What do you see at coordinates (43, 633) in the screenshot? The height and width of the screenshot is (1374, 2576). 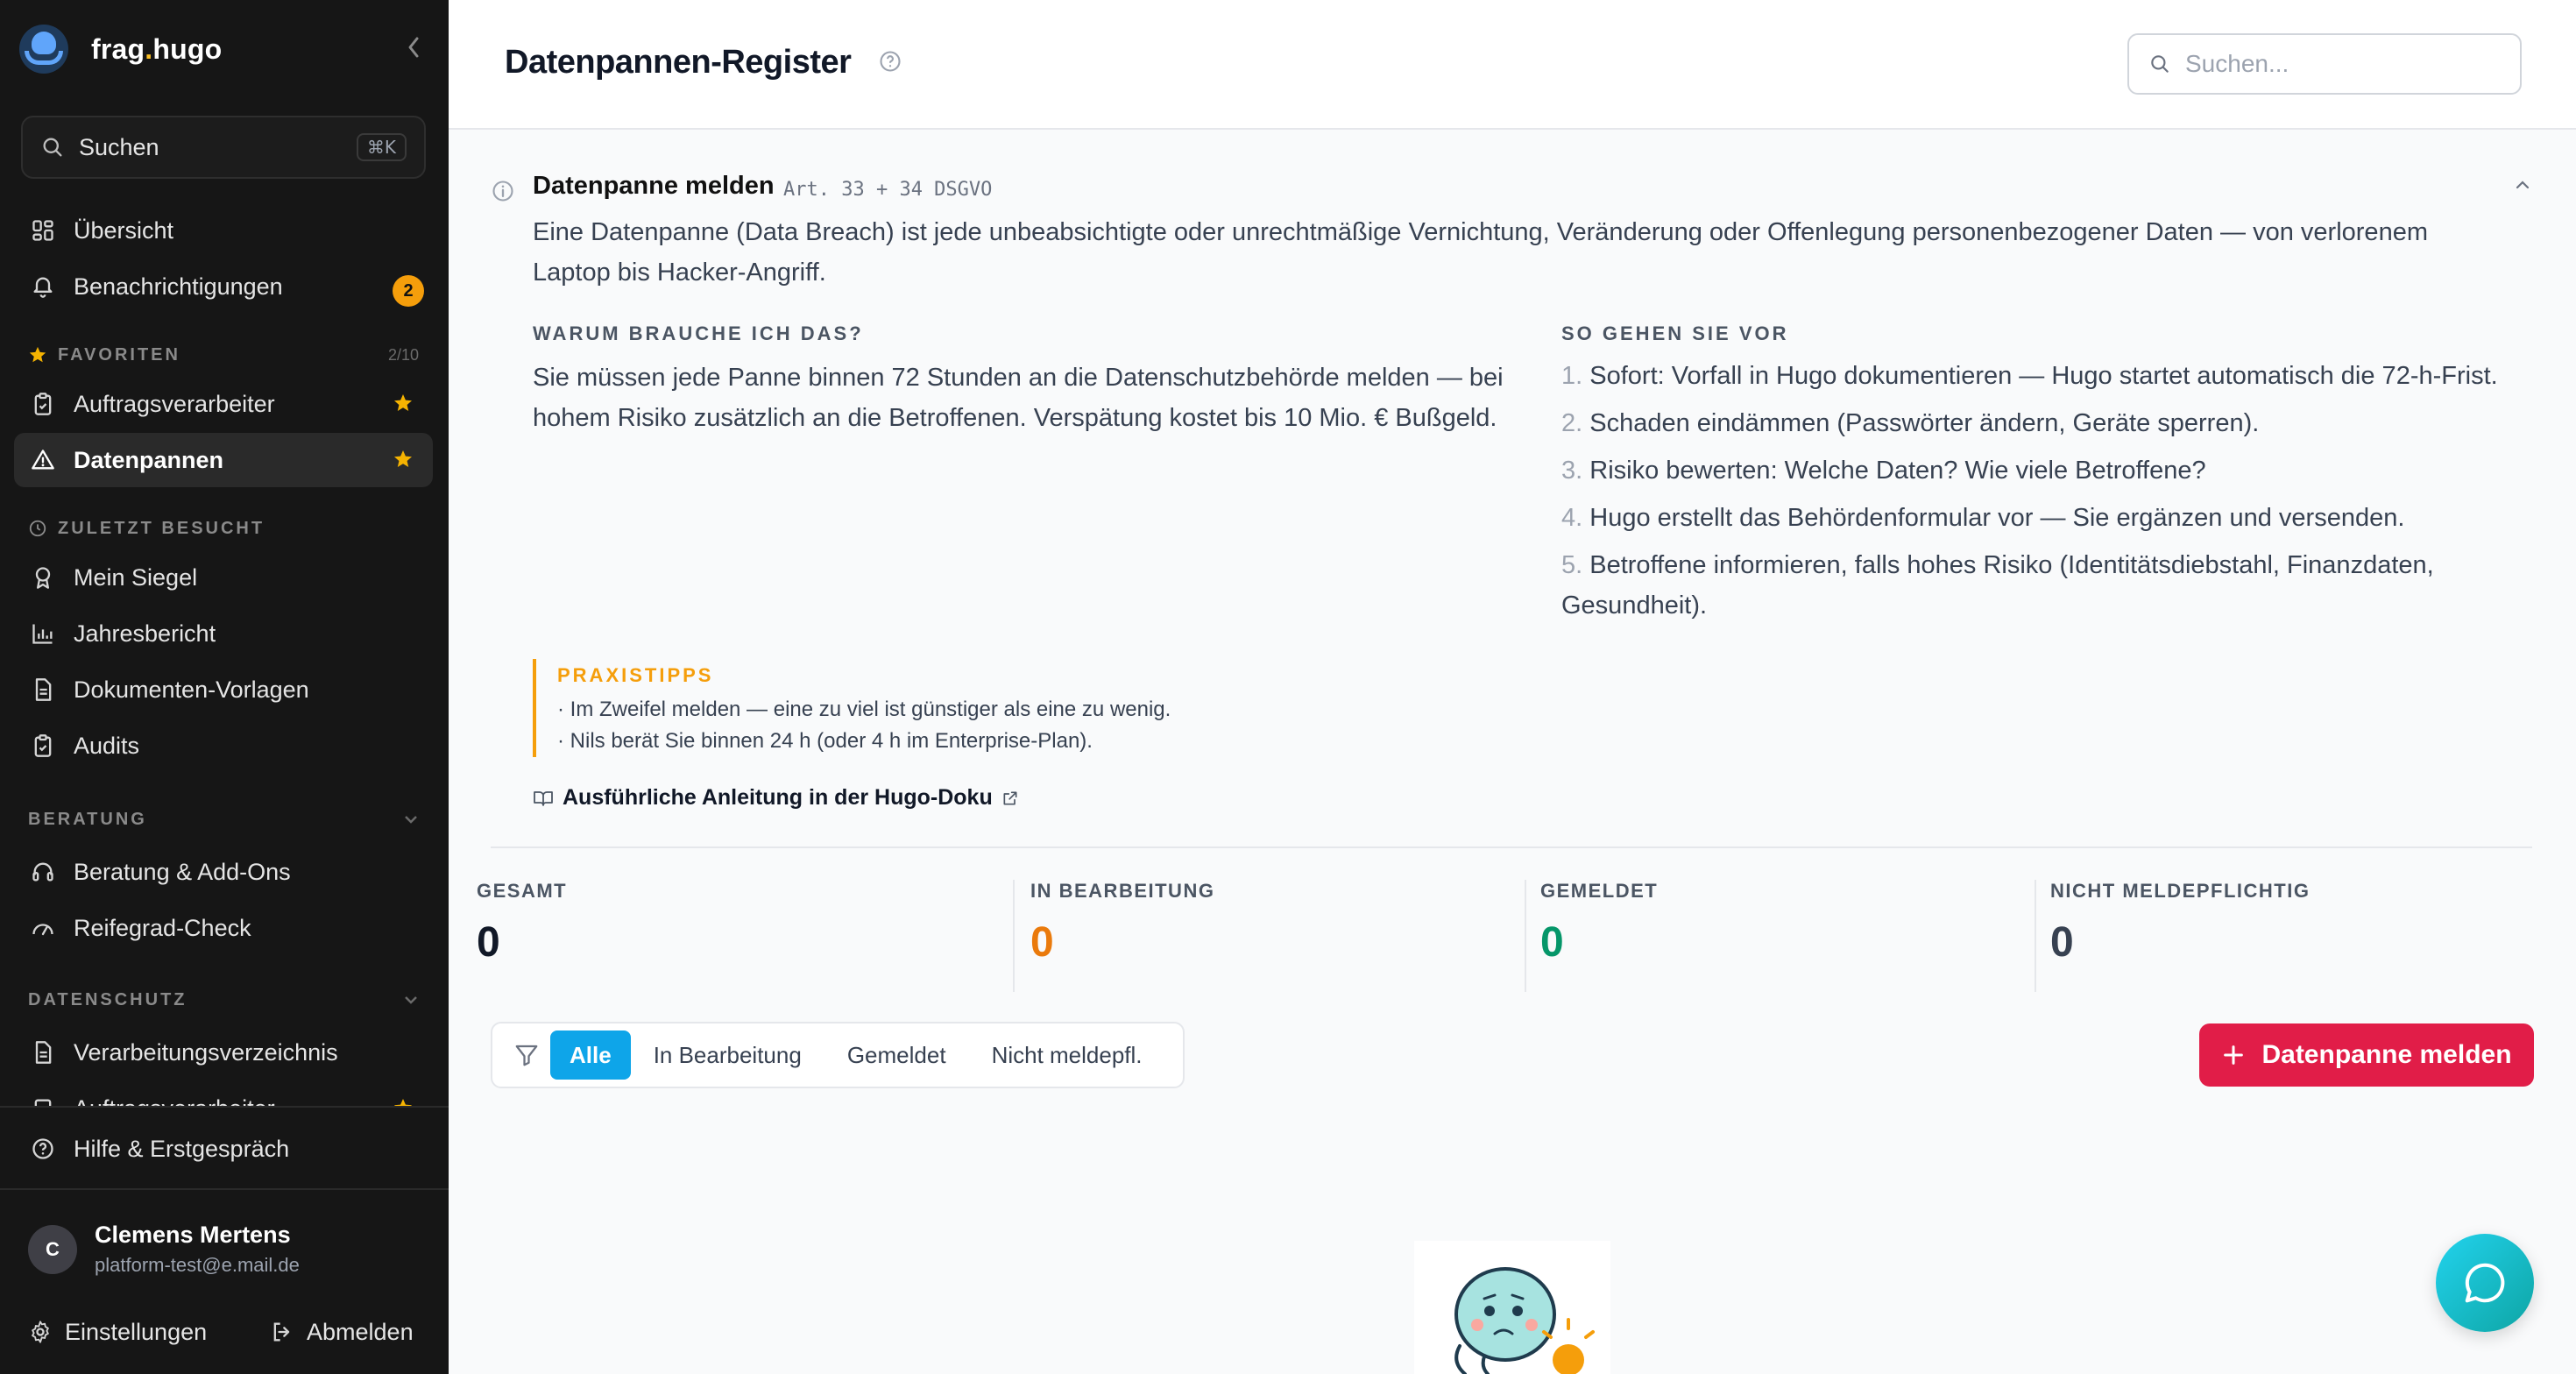 I see `bar-chart-icon` at bounding box center [43, 633].